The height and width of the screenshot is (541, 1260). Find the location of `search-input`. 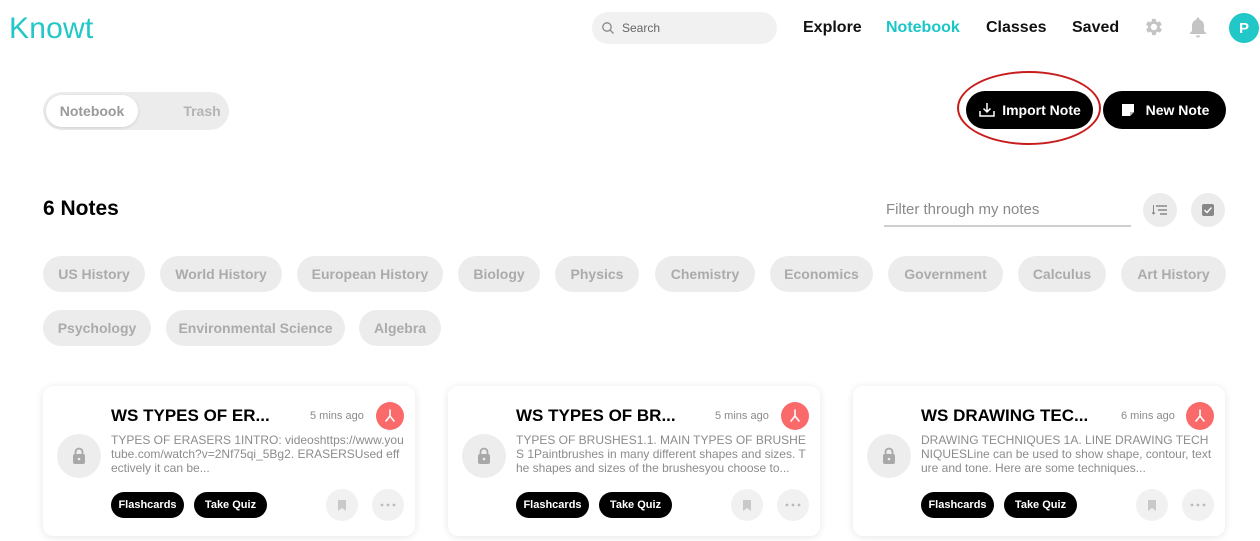

search-input is located at coordinates (692, 28).